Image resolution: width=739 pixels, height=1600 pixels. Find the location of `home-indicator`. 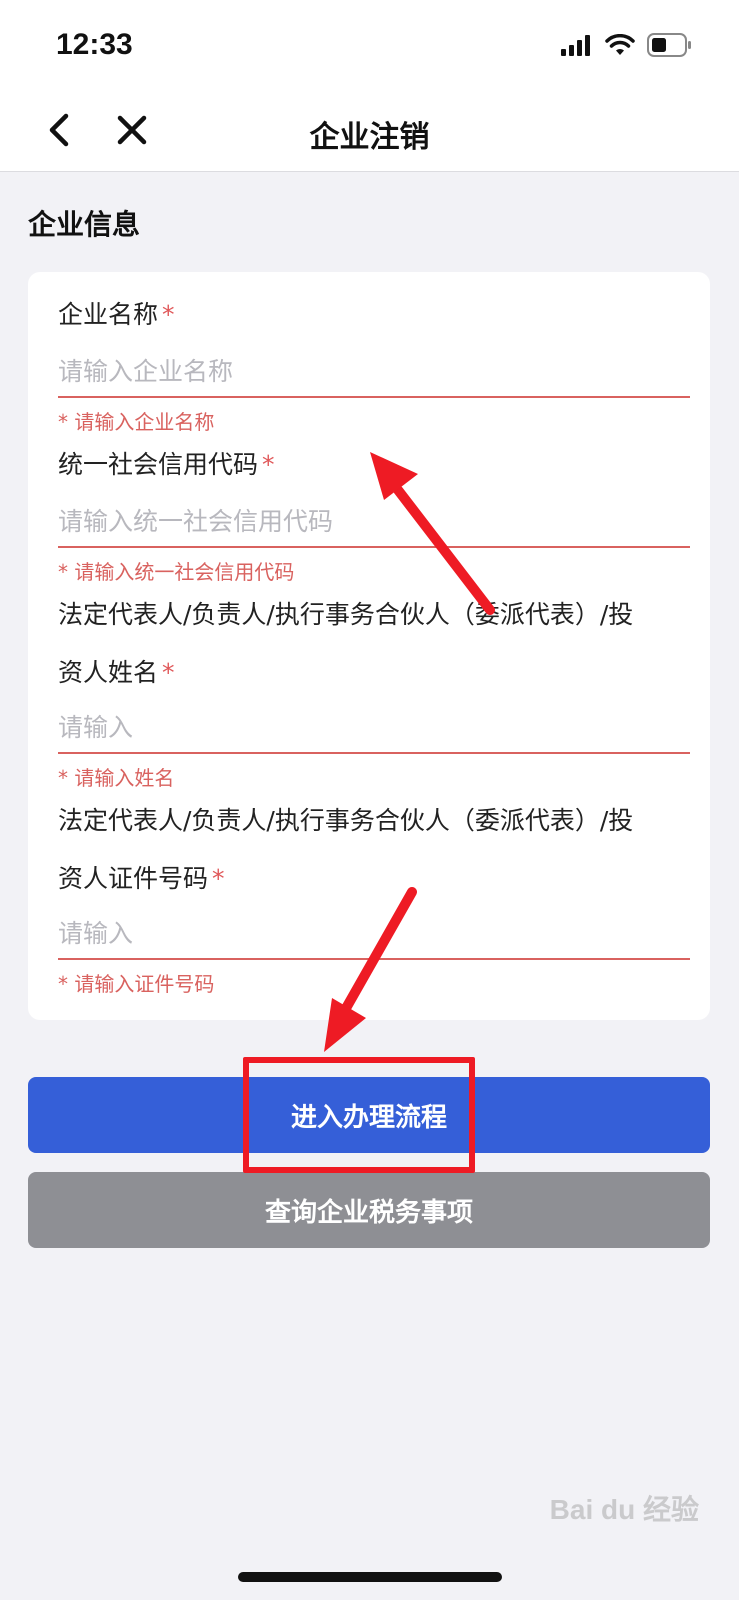

home-indicator is located at coordinates (370, 1577).